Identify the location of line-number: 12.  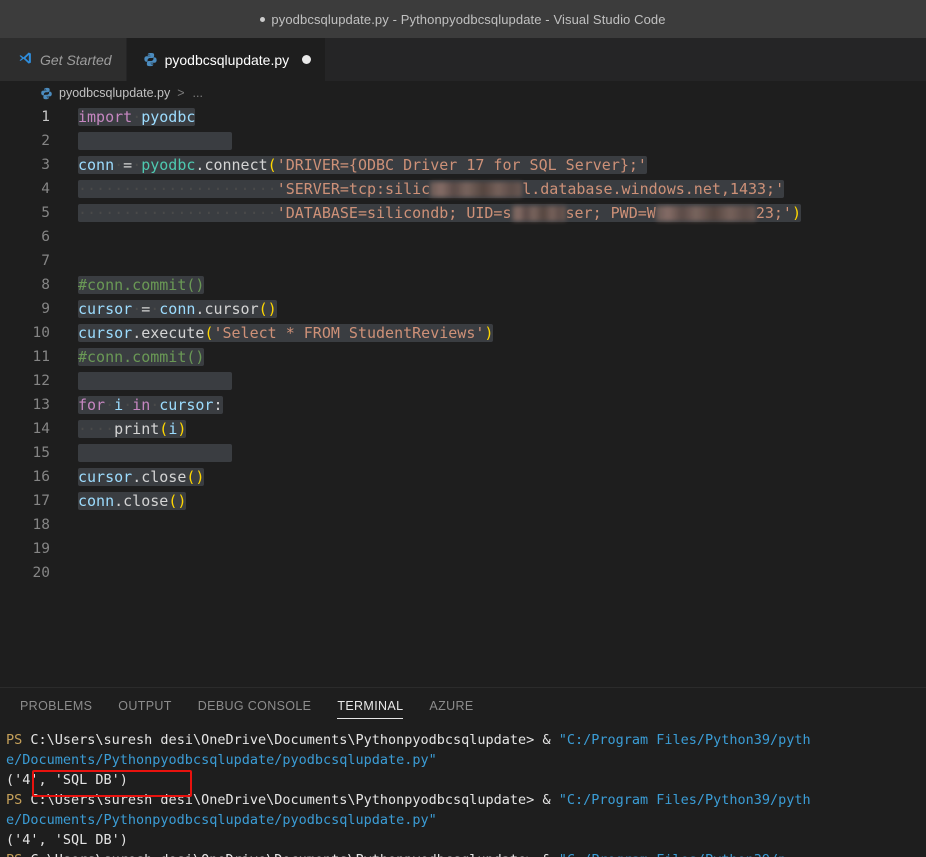
(41, 381).